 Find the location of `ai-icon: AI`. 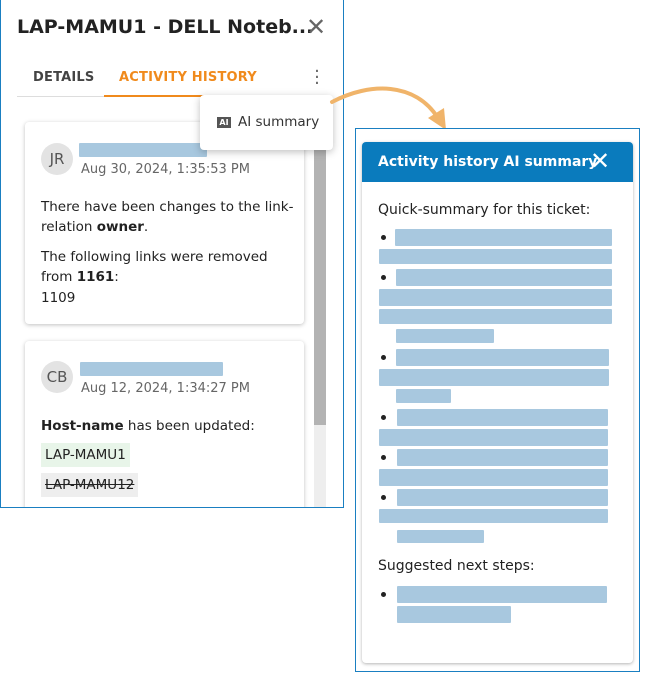

ai-icon: AI is located at coordinates (224, 122).